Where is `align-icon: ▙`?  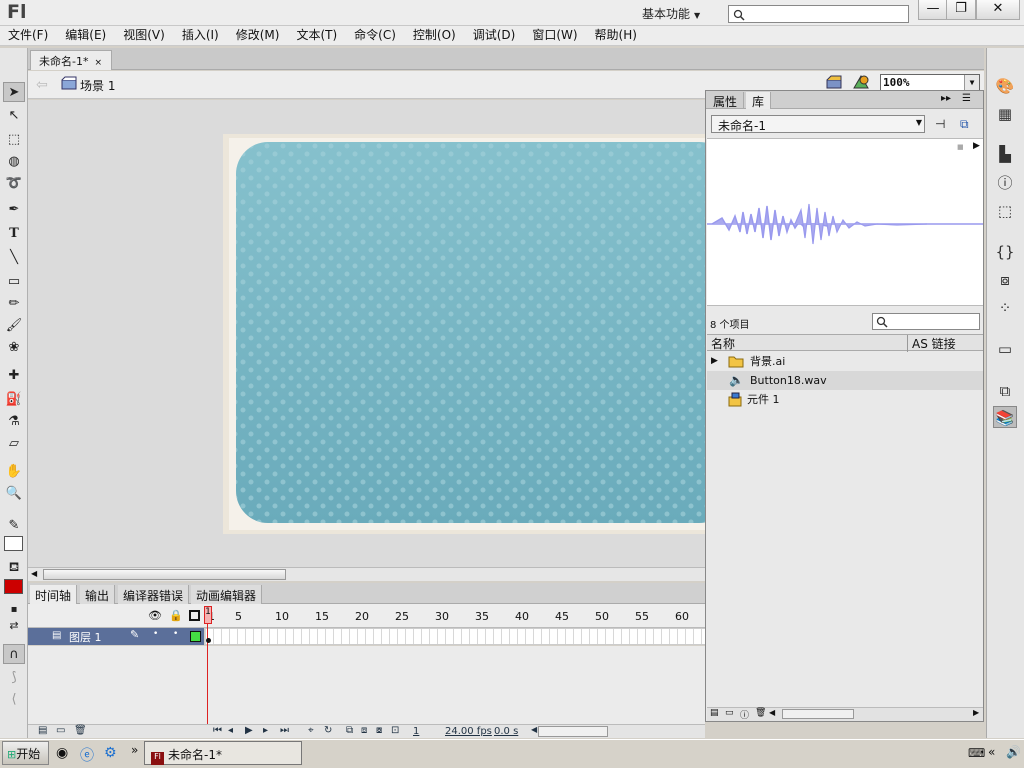 align-icon: ▙ is located at coordinates (1005, 154).